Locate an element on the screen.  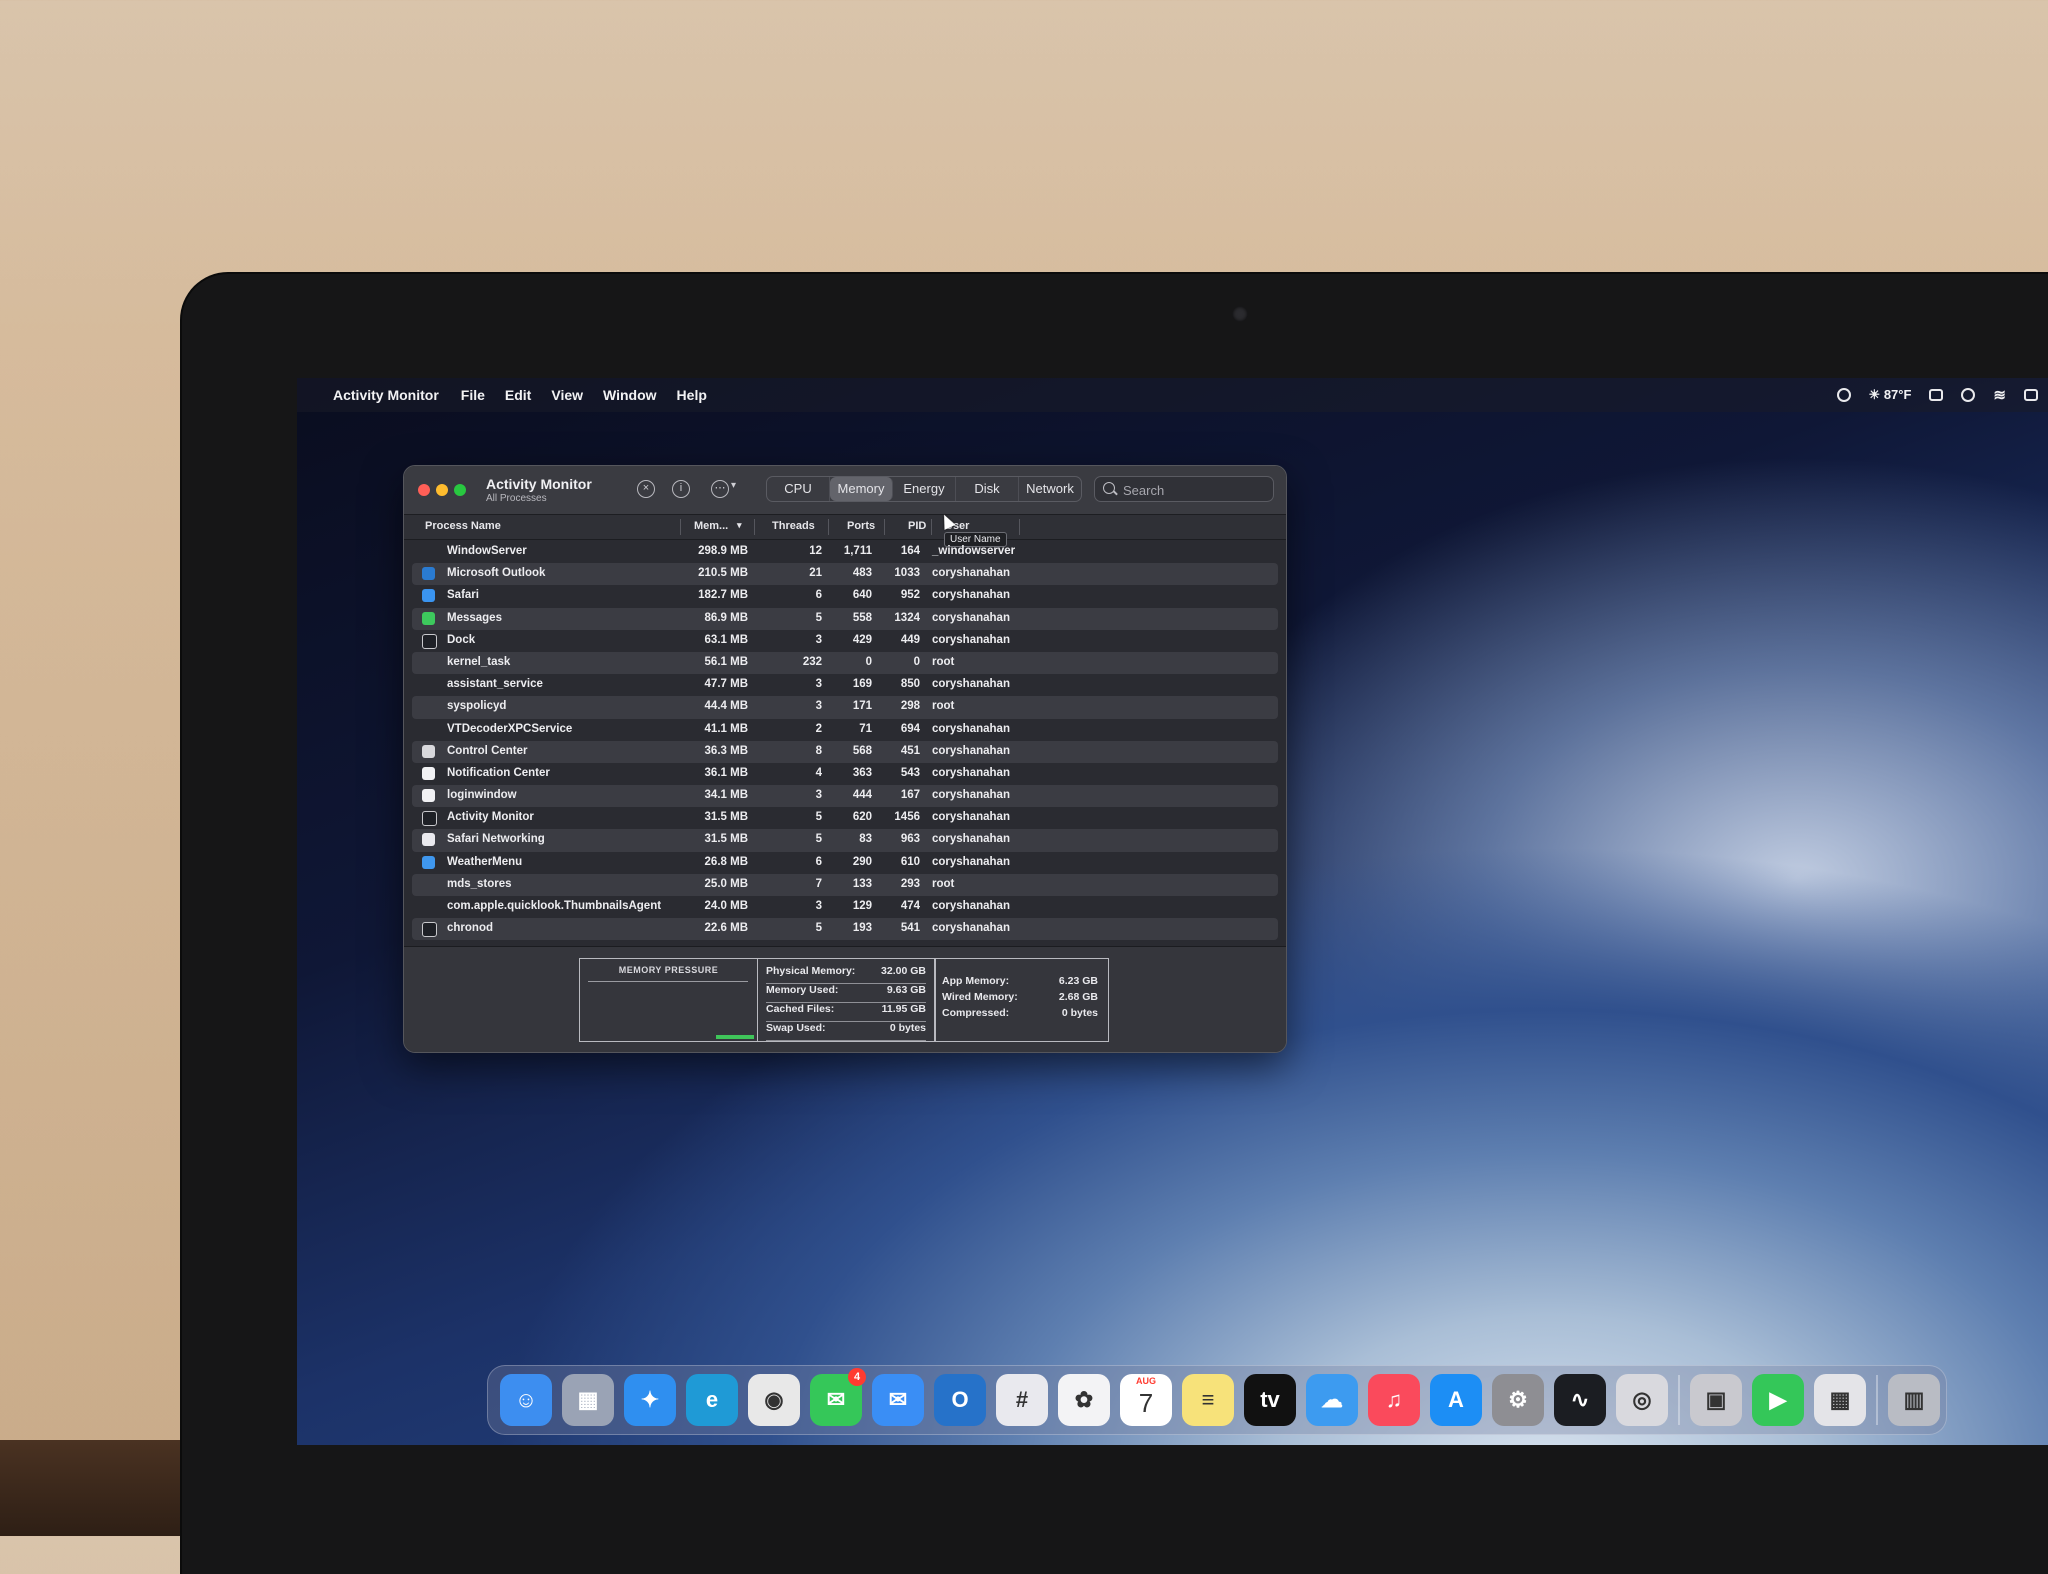
search-field is located at coordinates (1184, 489).